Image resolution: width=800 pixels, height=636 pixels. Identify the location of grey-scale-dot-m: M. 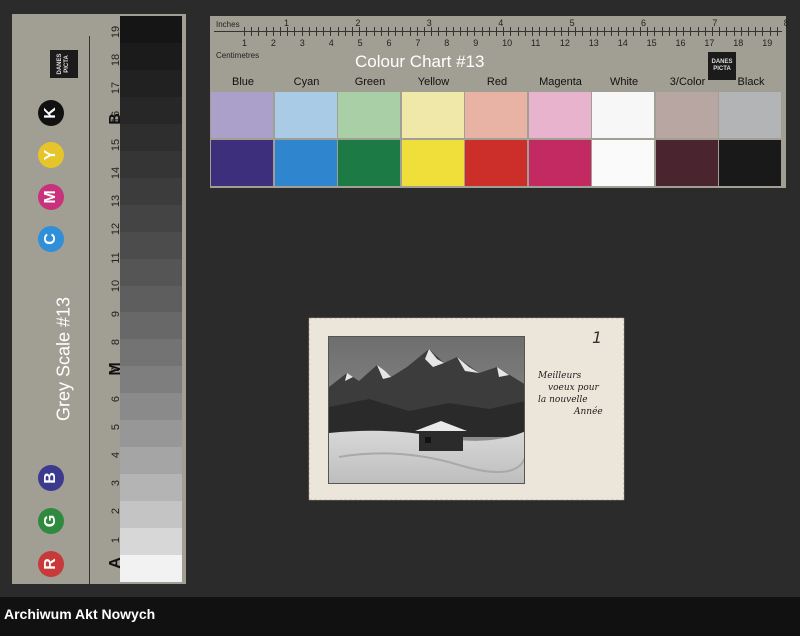
(51, 197).